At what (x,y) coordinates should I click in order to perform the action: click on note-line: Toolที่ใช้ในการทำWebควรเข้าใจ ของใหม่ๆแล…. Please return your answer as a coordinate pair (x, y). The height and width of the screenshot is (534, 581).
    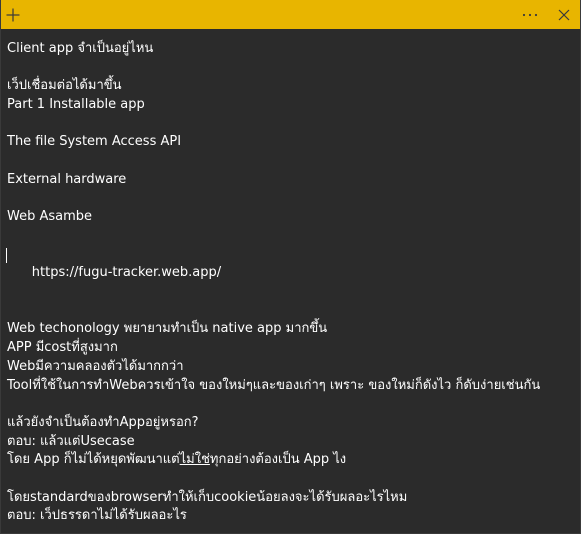
    Looking at the image, I should click on (274, 385).